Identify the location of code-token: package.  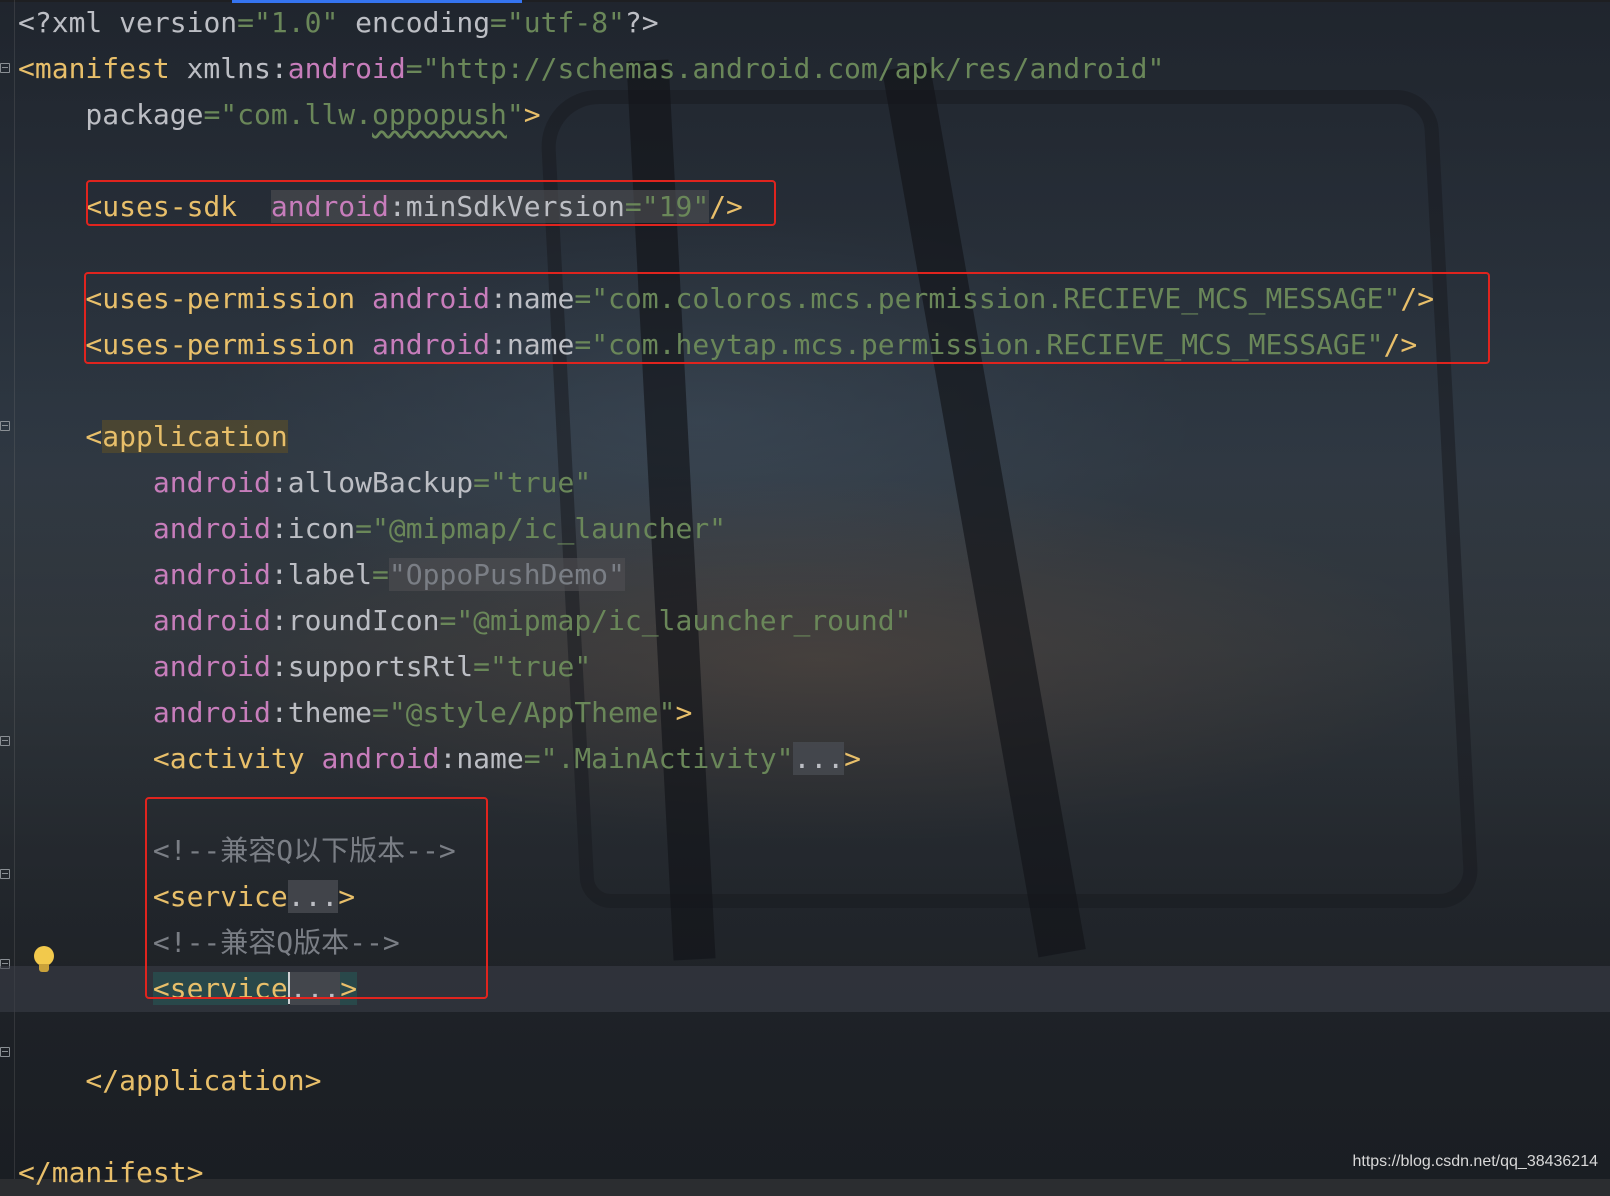
(111, 114).